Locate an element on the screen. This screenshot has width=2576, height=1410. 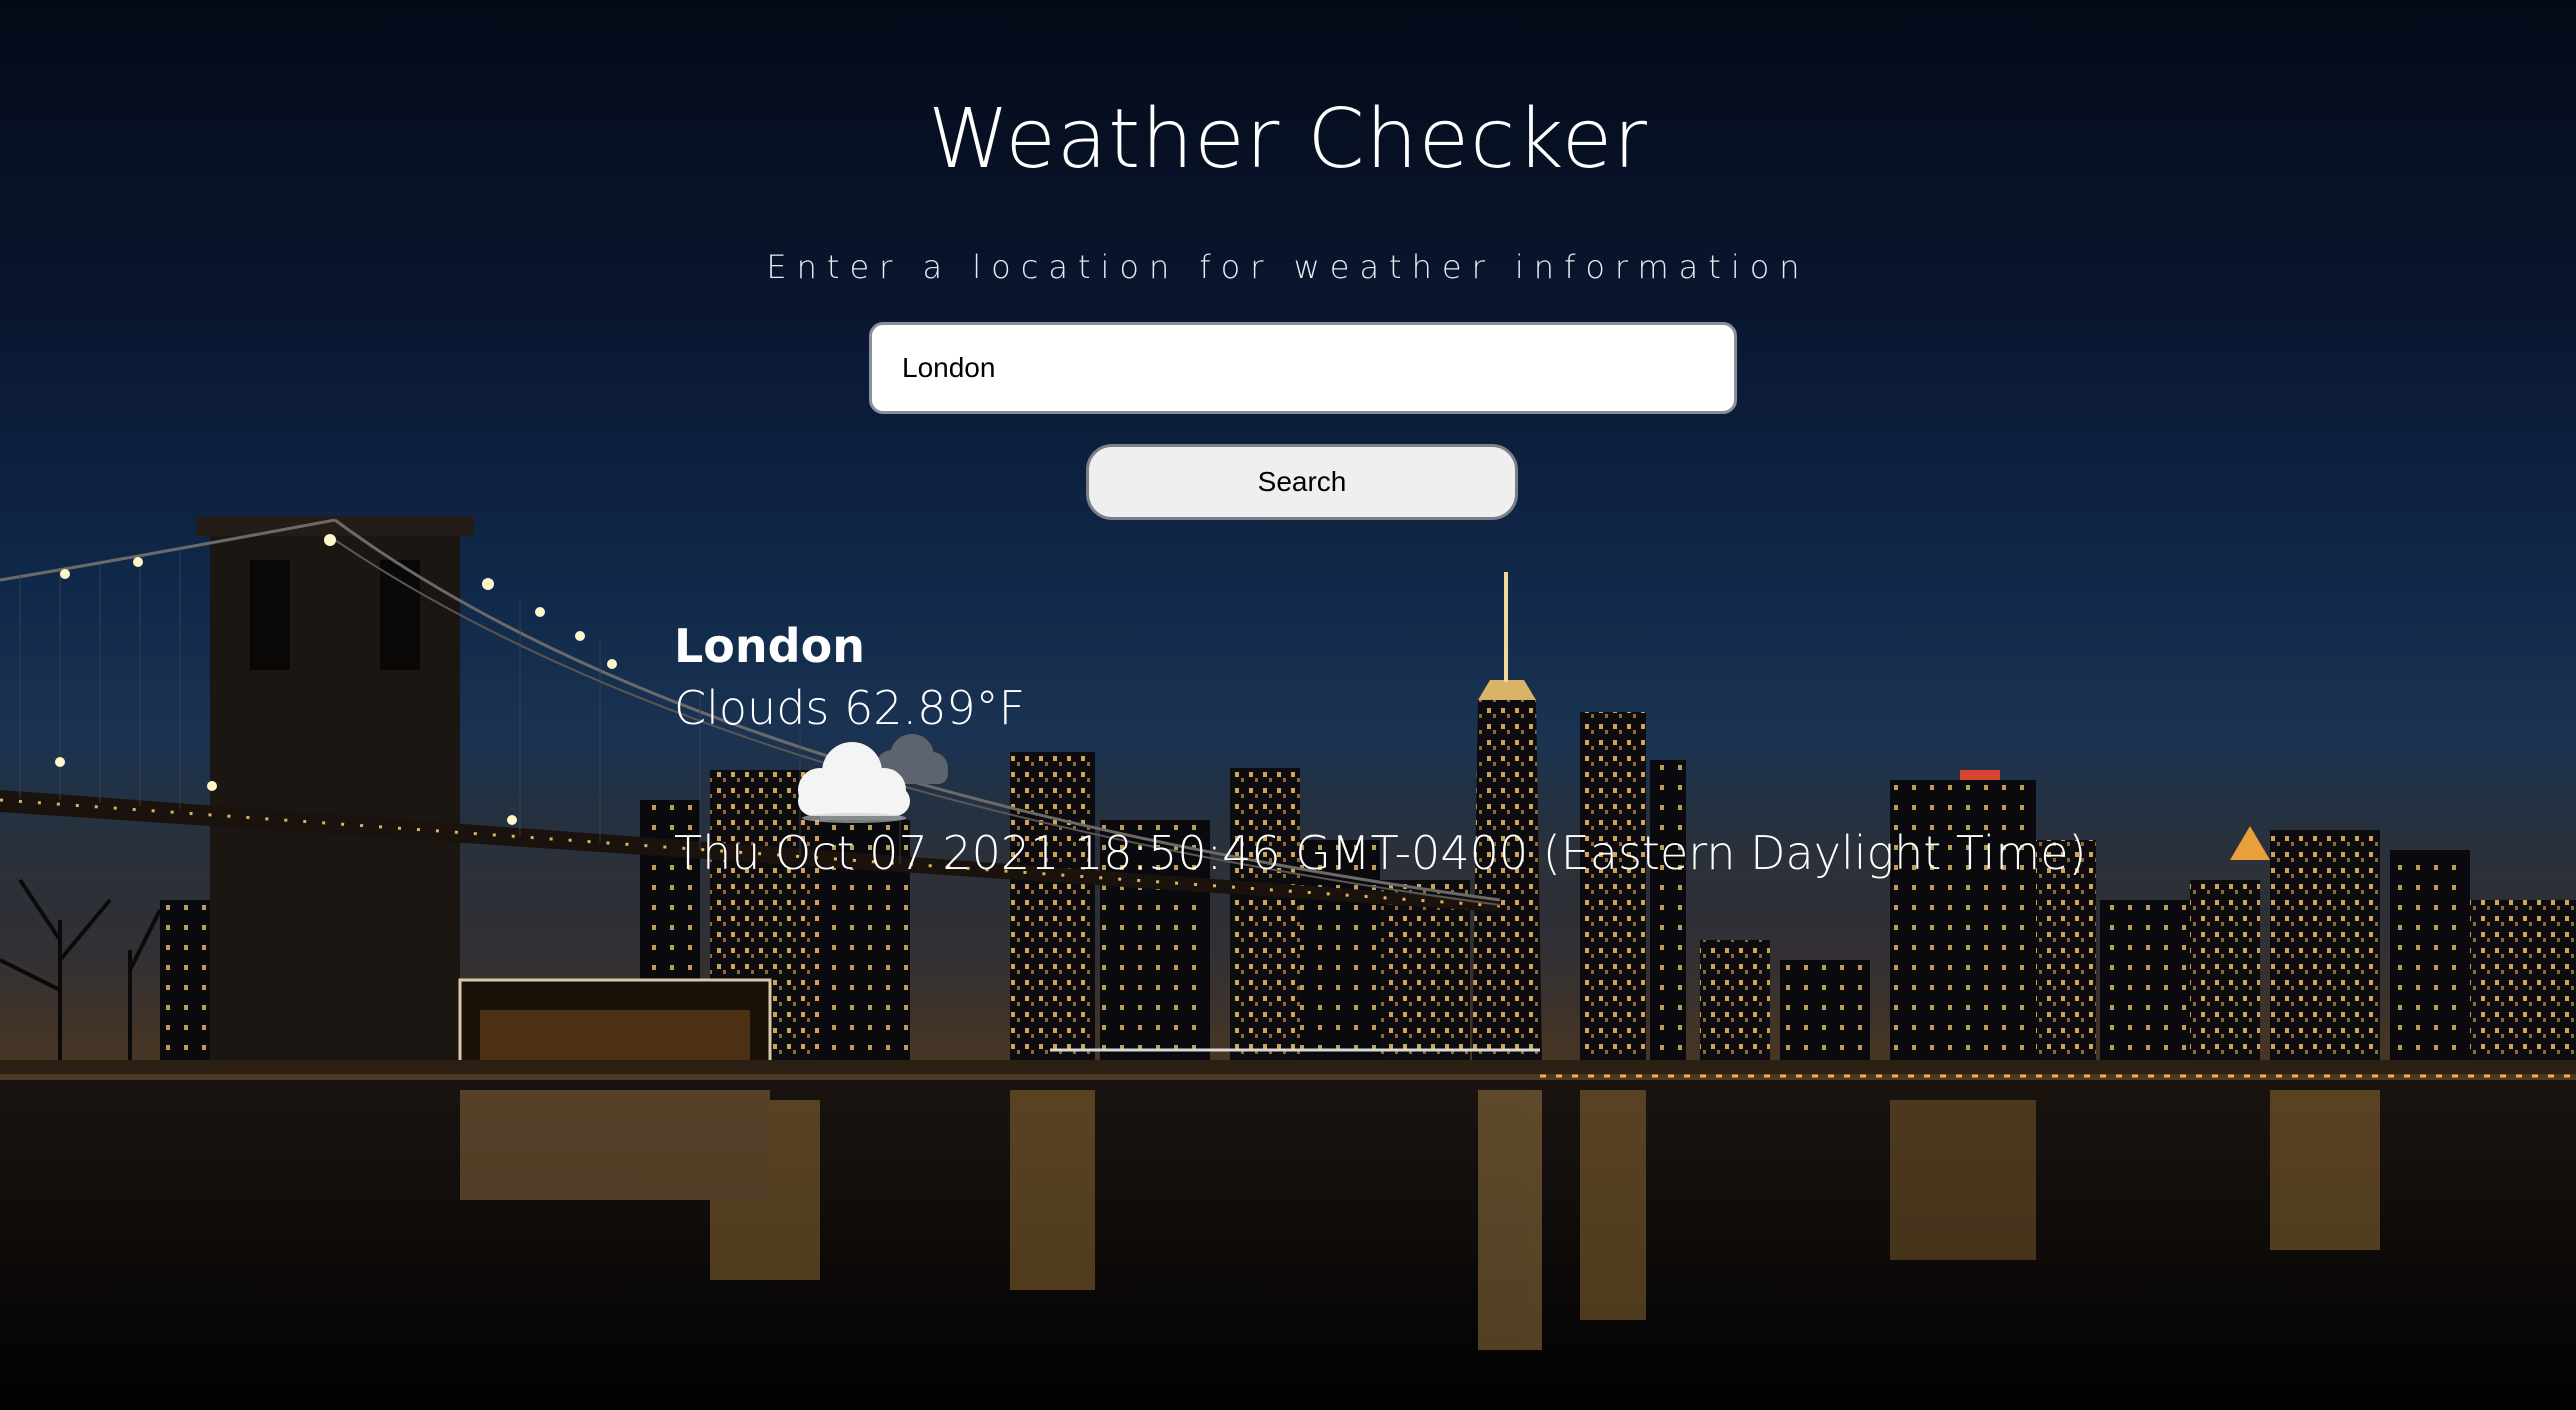
page-subtitle: Enter a location for weather information is located at coordinates (1288, 267).